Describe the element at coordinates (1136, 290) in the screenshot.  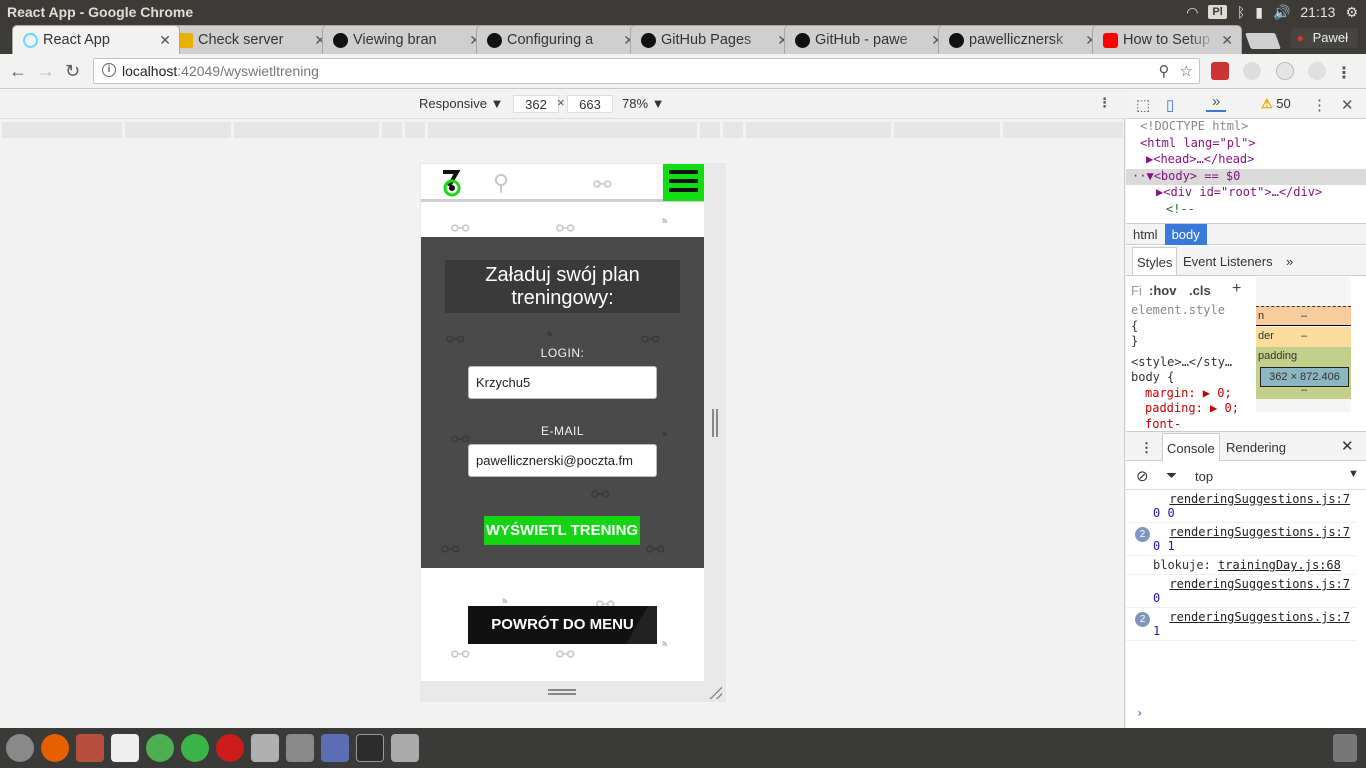
I see `filter-input: Fi` at that location.